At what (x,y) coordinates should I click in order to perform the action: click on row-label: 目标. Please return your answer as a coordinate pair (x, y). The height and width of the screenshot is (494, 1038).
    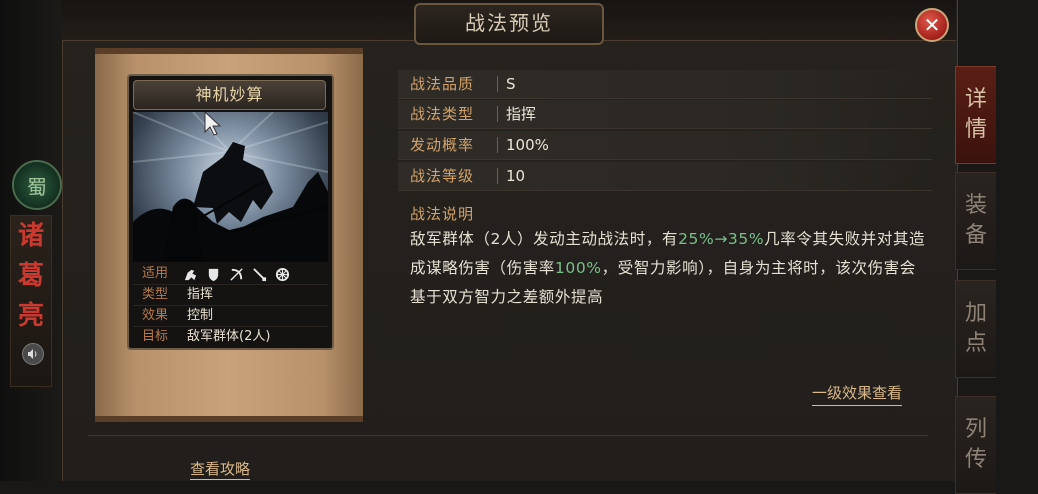
    Looking at the image, I should click on (154, 336).